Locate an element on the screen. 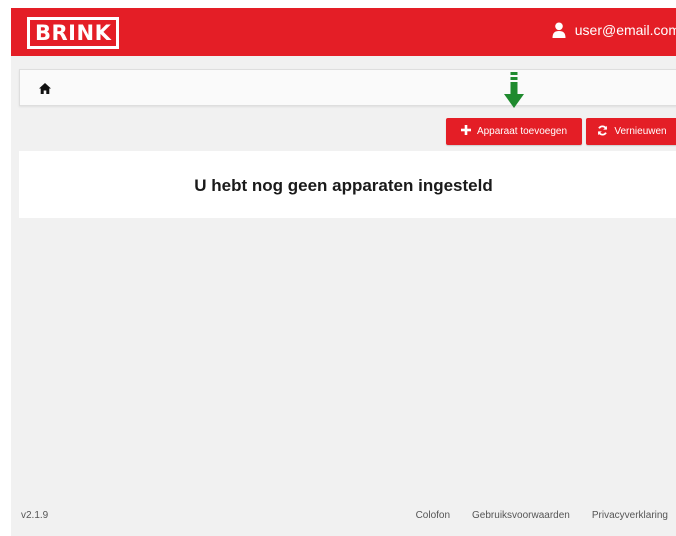 Image resolution: width=676 pixels, height=536 pixels. breadcrumb is located at coordinates (347, 87).